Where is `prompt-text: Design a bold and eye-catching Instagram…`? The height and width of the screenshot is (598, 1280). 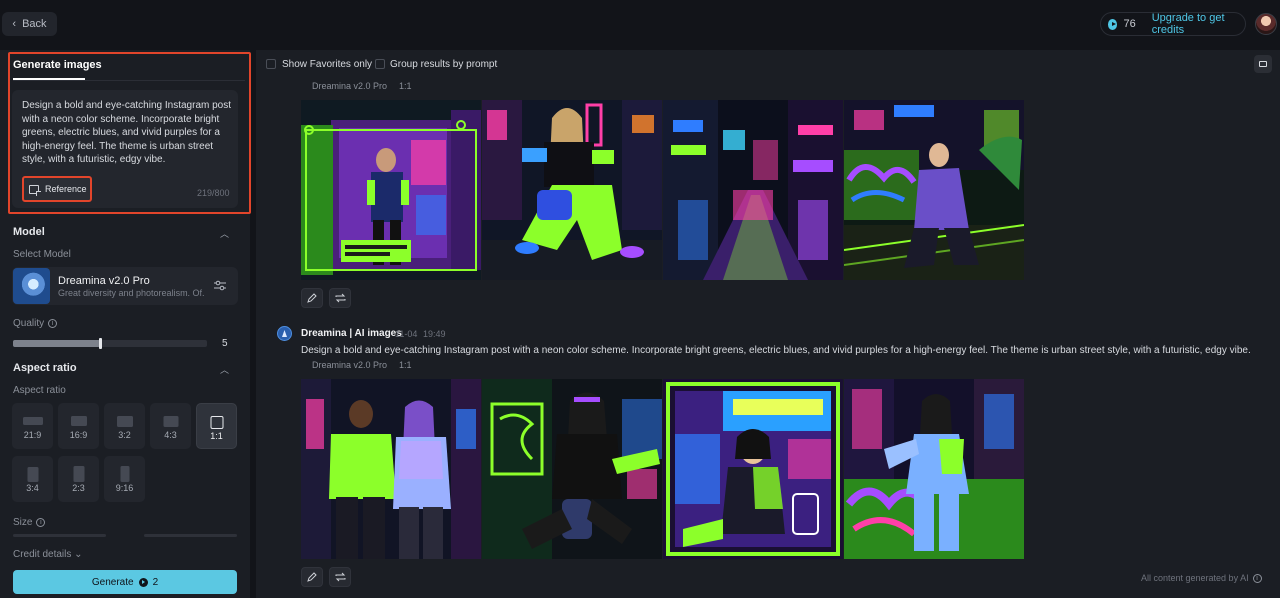
prompt-text: Design a bold and eye-catching Instagram… is located at coordinates (127, 133).